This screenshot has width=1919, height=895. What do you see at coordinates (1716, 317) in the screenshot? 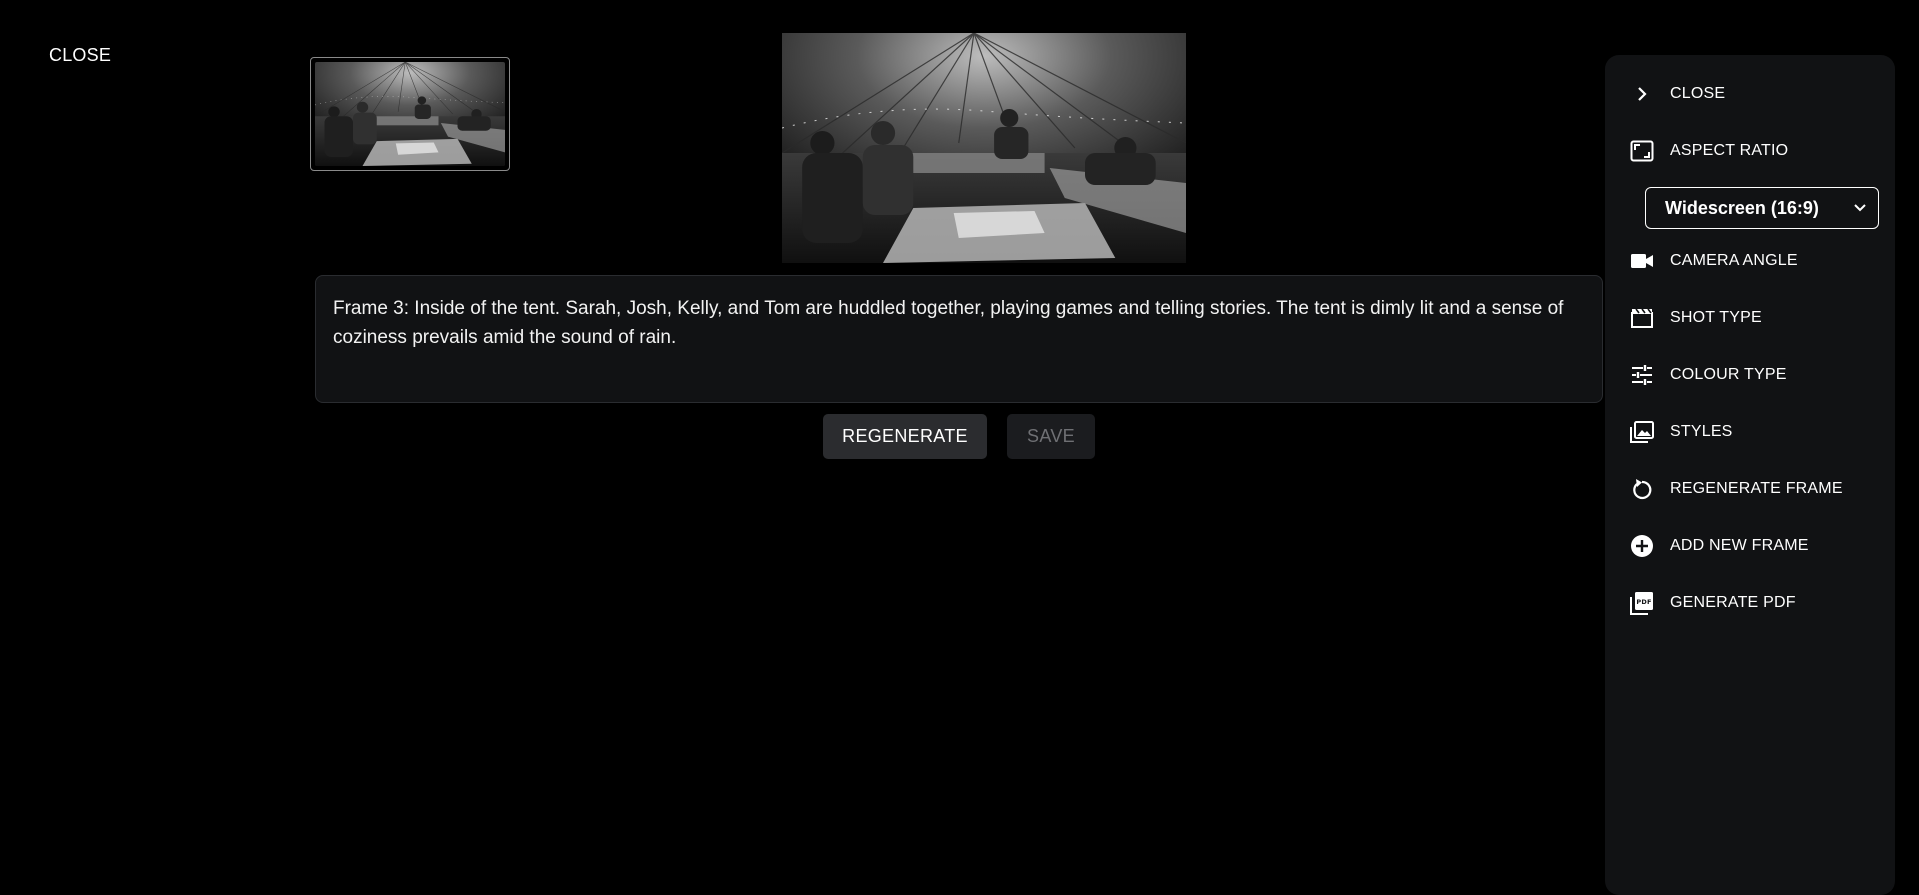
I see `panel-item-label: SHOT TYPE` at bounding box center [1716, 317].